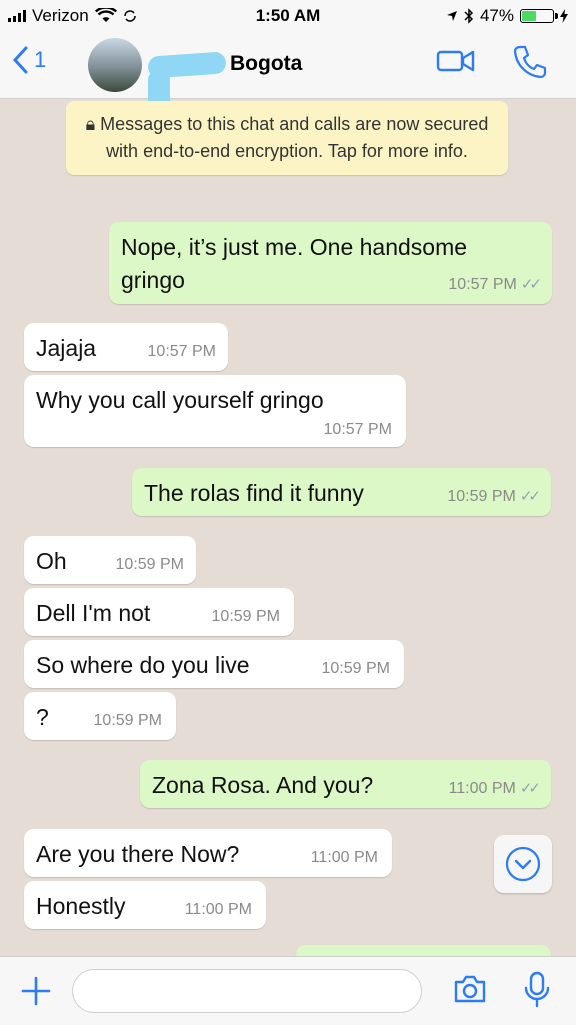 The width and height of the screenshot is (576, 1025). I want to click on message-incoming: Honestly 11:00 PM, so click(145, 905).